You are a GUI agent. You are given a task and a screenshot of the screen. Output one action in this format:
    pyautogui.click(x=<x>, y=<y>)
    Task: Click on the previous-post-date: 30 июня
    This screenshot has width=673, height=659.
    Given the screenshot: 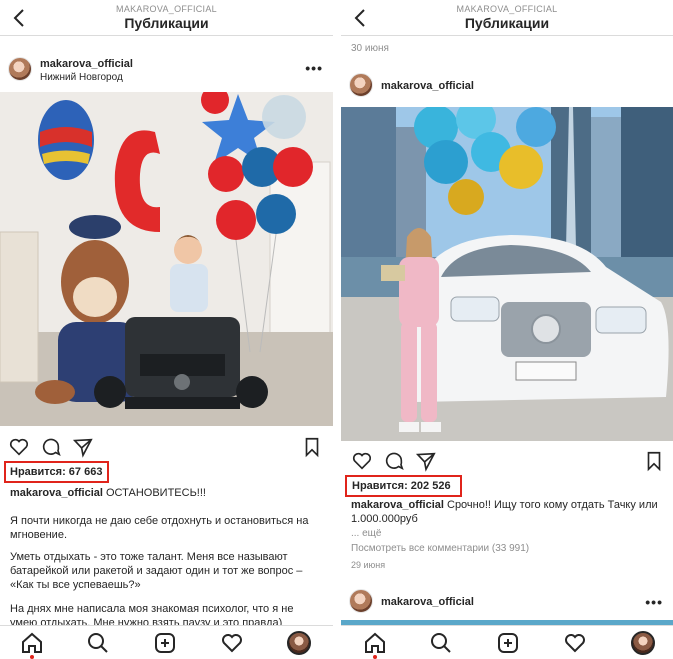 What is the action you would take?
    pyautogui.click(x=370, y=48)
    